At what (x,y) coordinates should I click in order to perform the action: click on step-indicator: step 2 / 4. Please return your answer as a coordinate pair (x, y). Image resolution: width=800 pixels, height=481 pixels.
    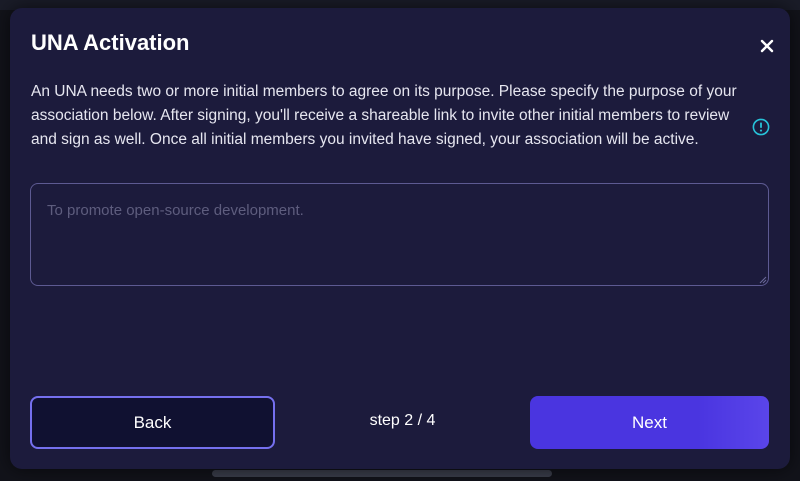
    Looking at the image, I should click on (402, 420).